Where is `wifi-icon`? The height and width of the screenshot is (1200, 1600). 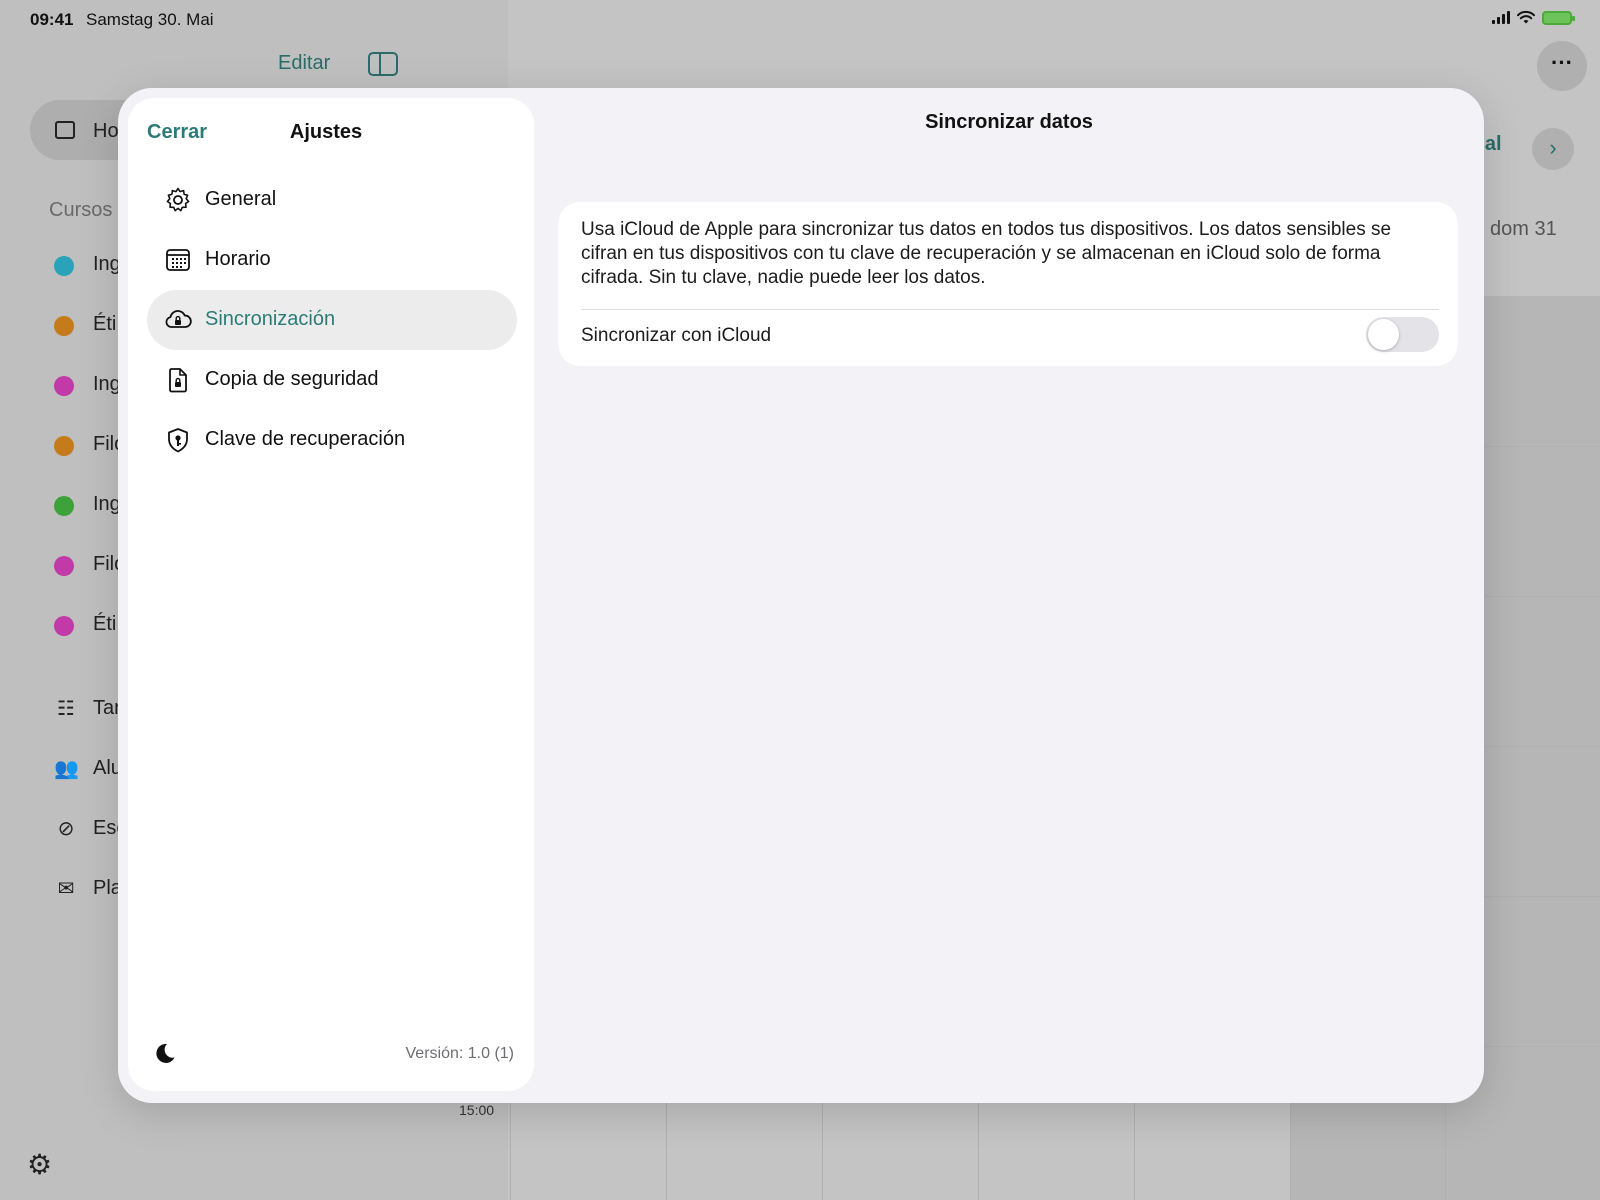 wifi-icon is located at coordinates (1526, 17).